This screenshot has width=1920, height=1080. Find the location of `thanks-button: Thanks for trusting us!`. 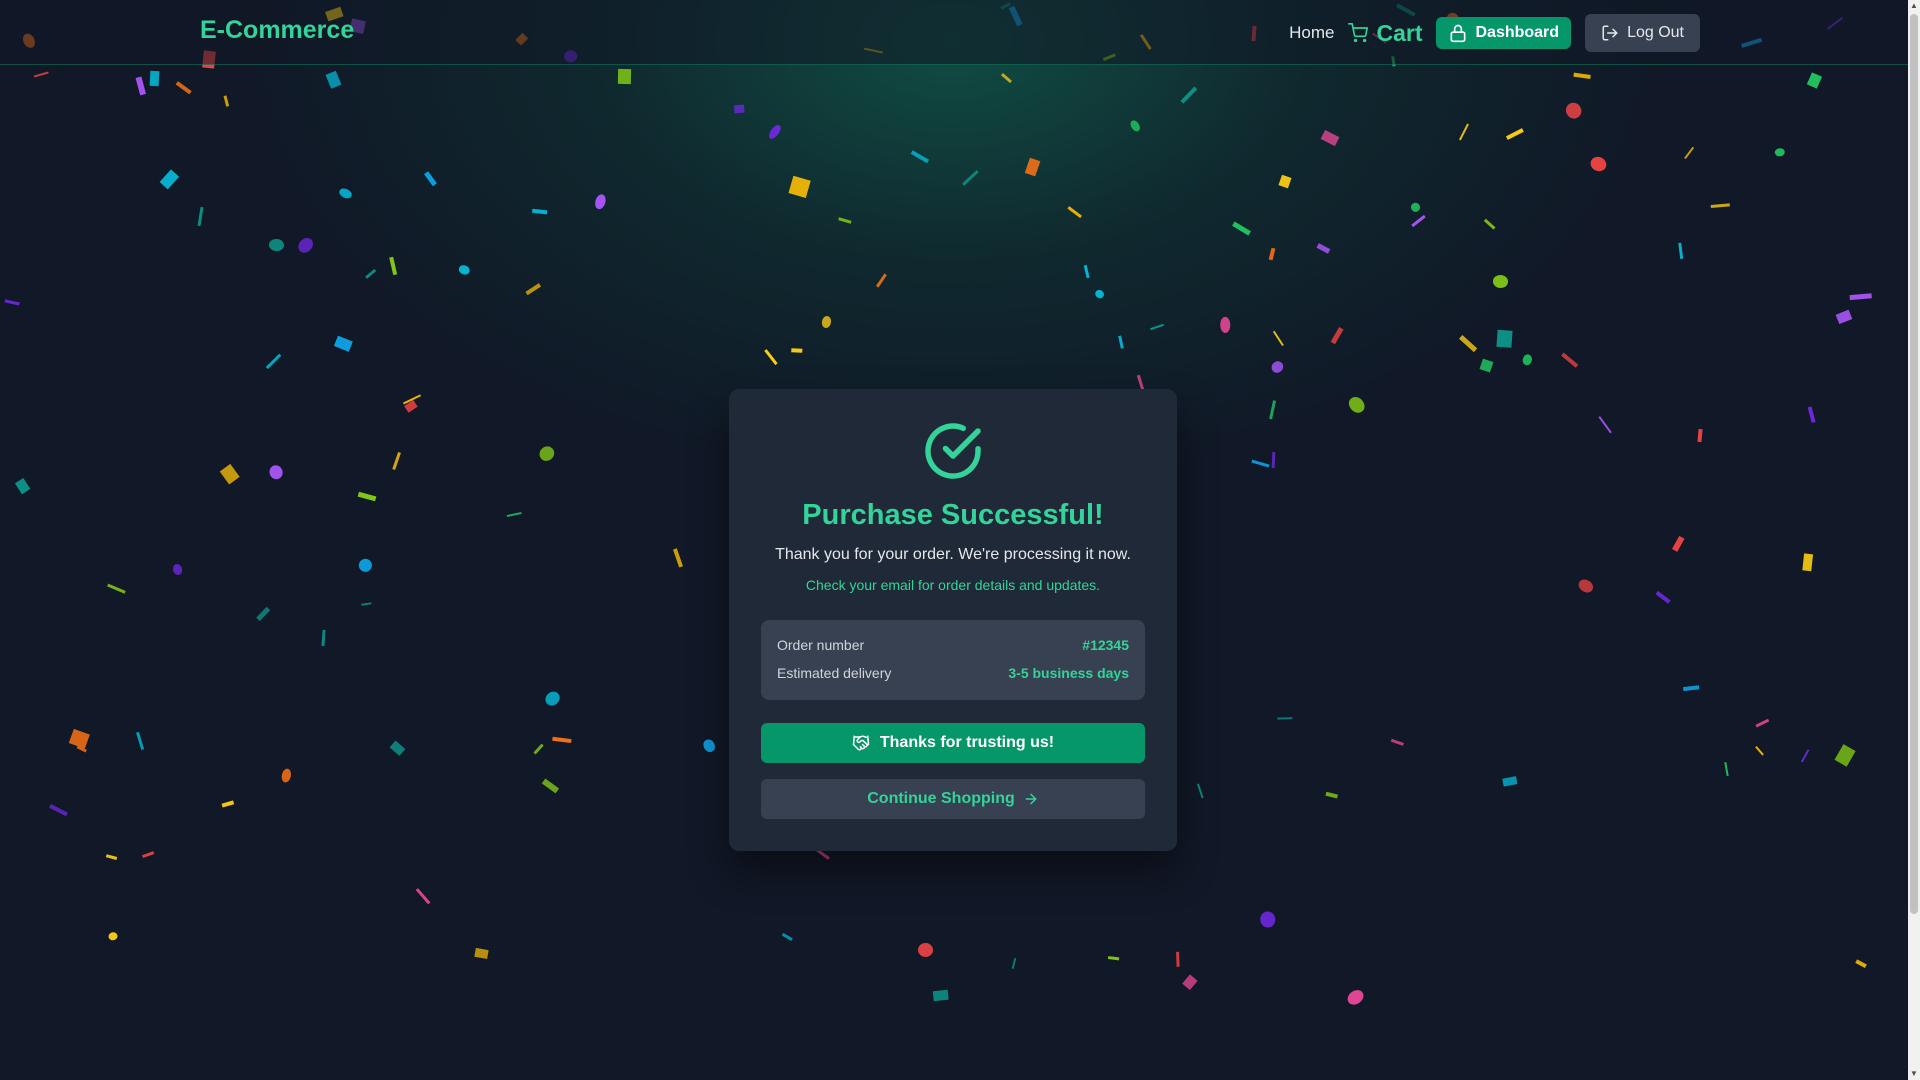

thanks-button: Thanks for trusting us! is located at coordinates (953, 743).